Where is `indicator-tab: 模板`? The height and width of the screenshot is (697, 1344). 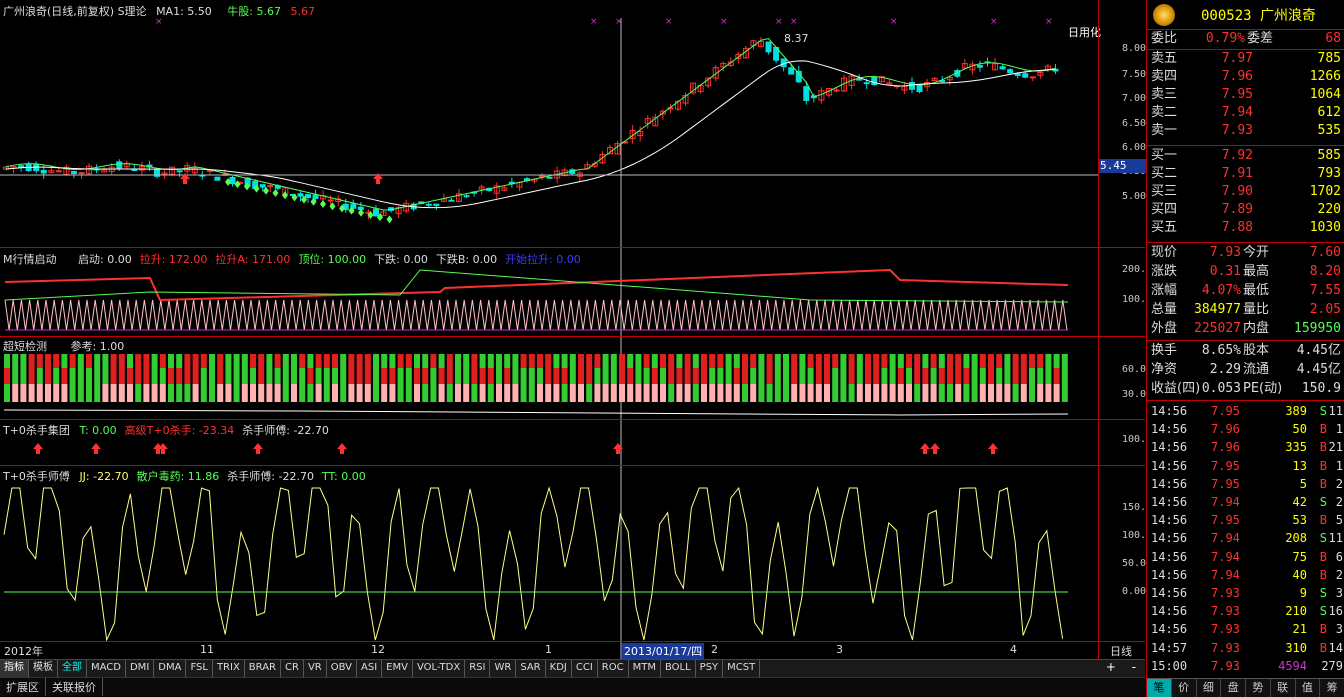 indicator-tab: 模板 is located at coordinates (43, 668).